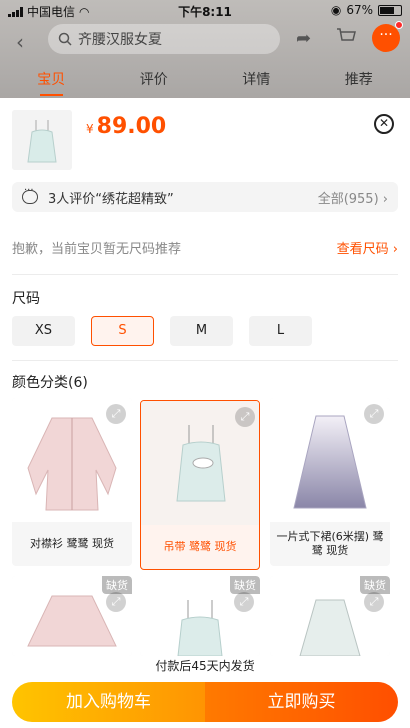  I want to click on battery-icon, so click(390, 10).